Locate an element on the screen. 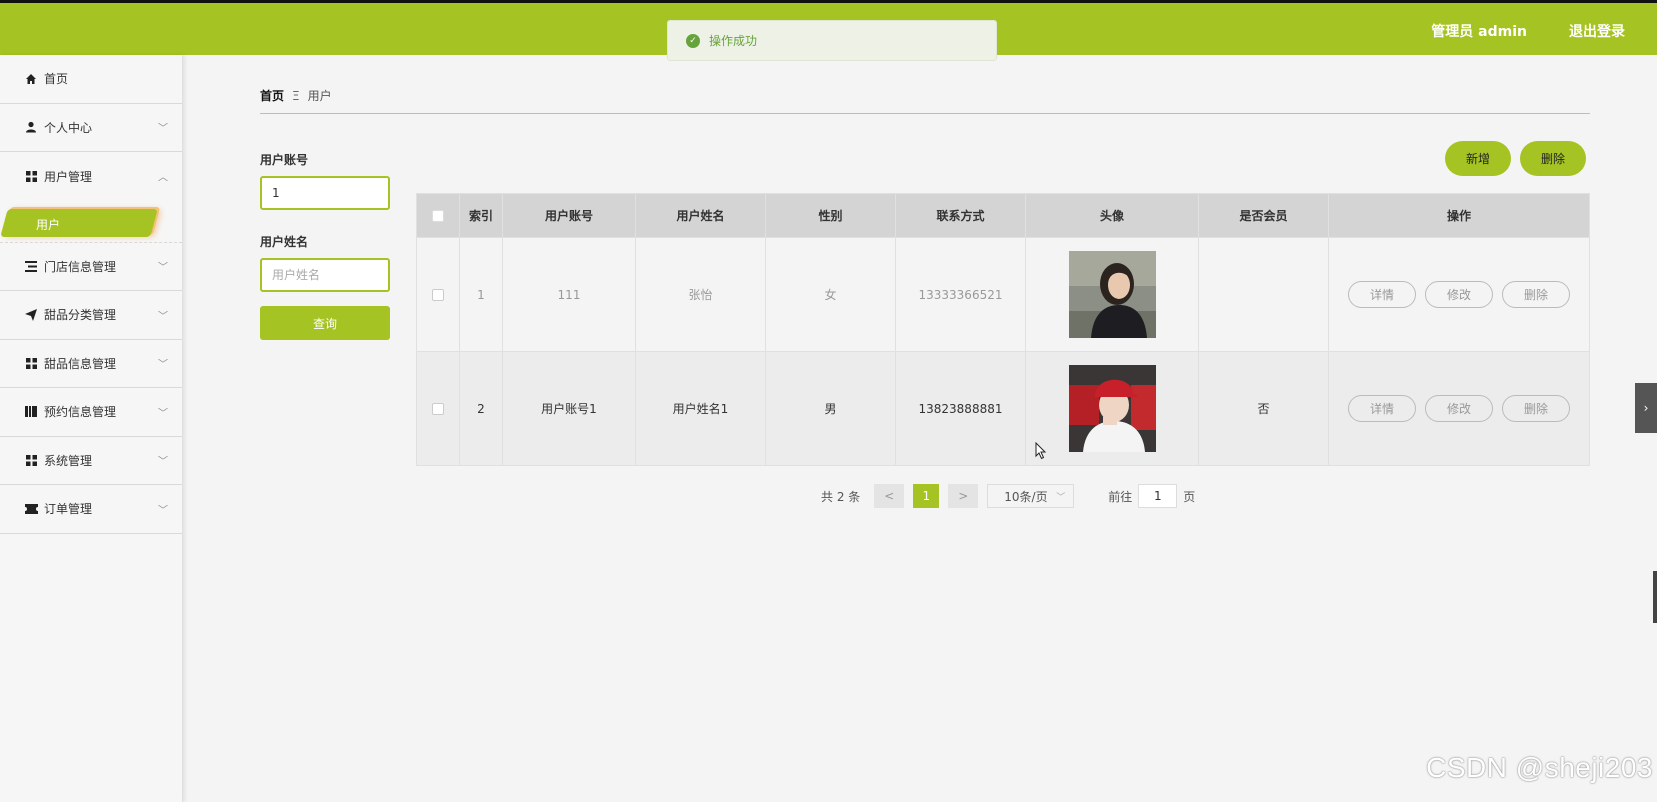  check-circle-icon: ✓ is located at coordinates (693, 40).